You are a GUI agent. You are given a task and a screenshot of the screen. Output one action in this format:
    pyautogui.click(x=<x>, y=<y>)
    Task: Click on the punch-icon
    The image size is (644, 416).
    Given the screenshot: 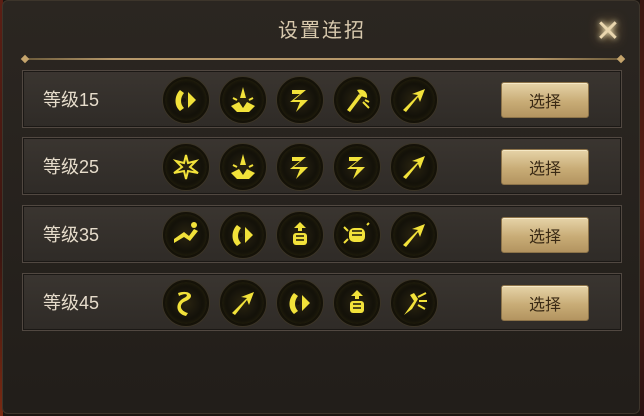 What is the action you would take?
    pyautogui.click(x=357, y=235)
    